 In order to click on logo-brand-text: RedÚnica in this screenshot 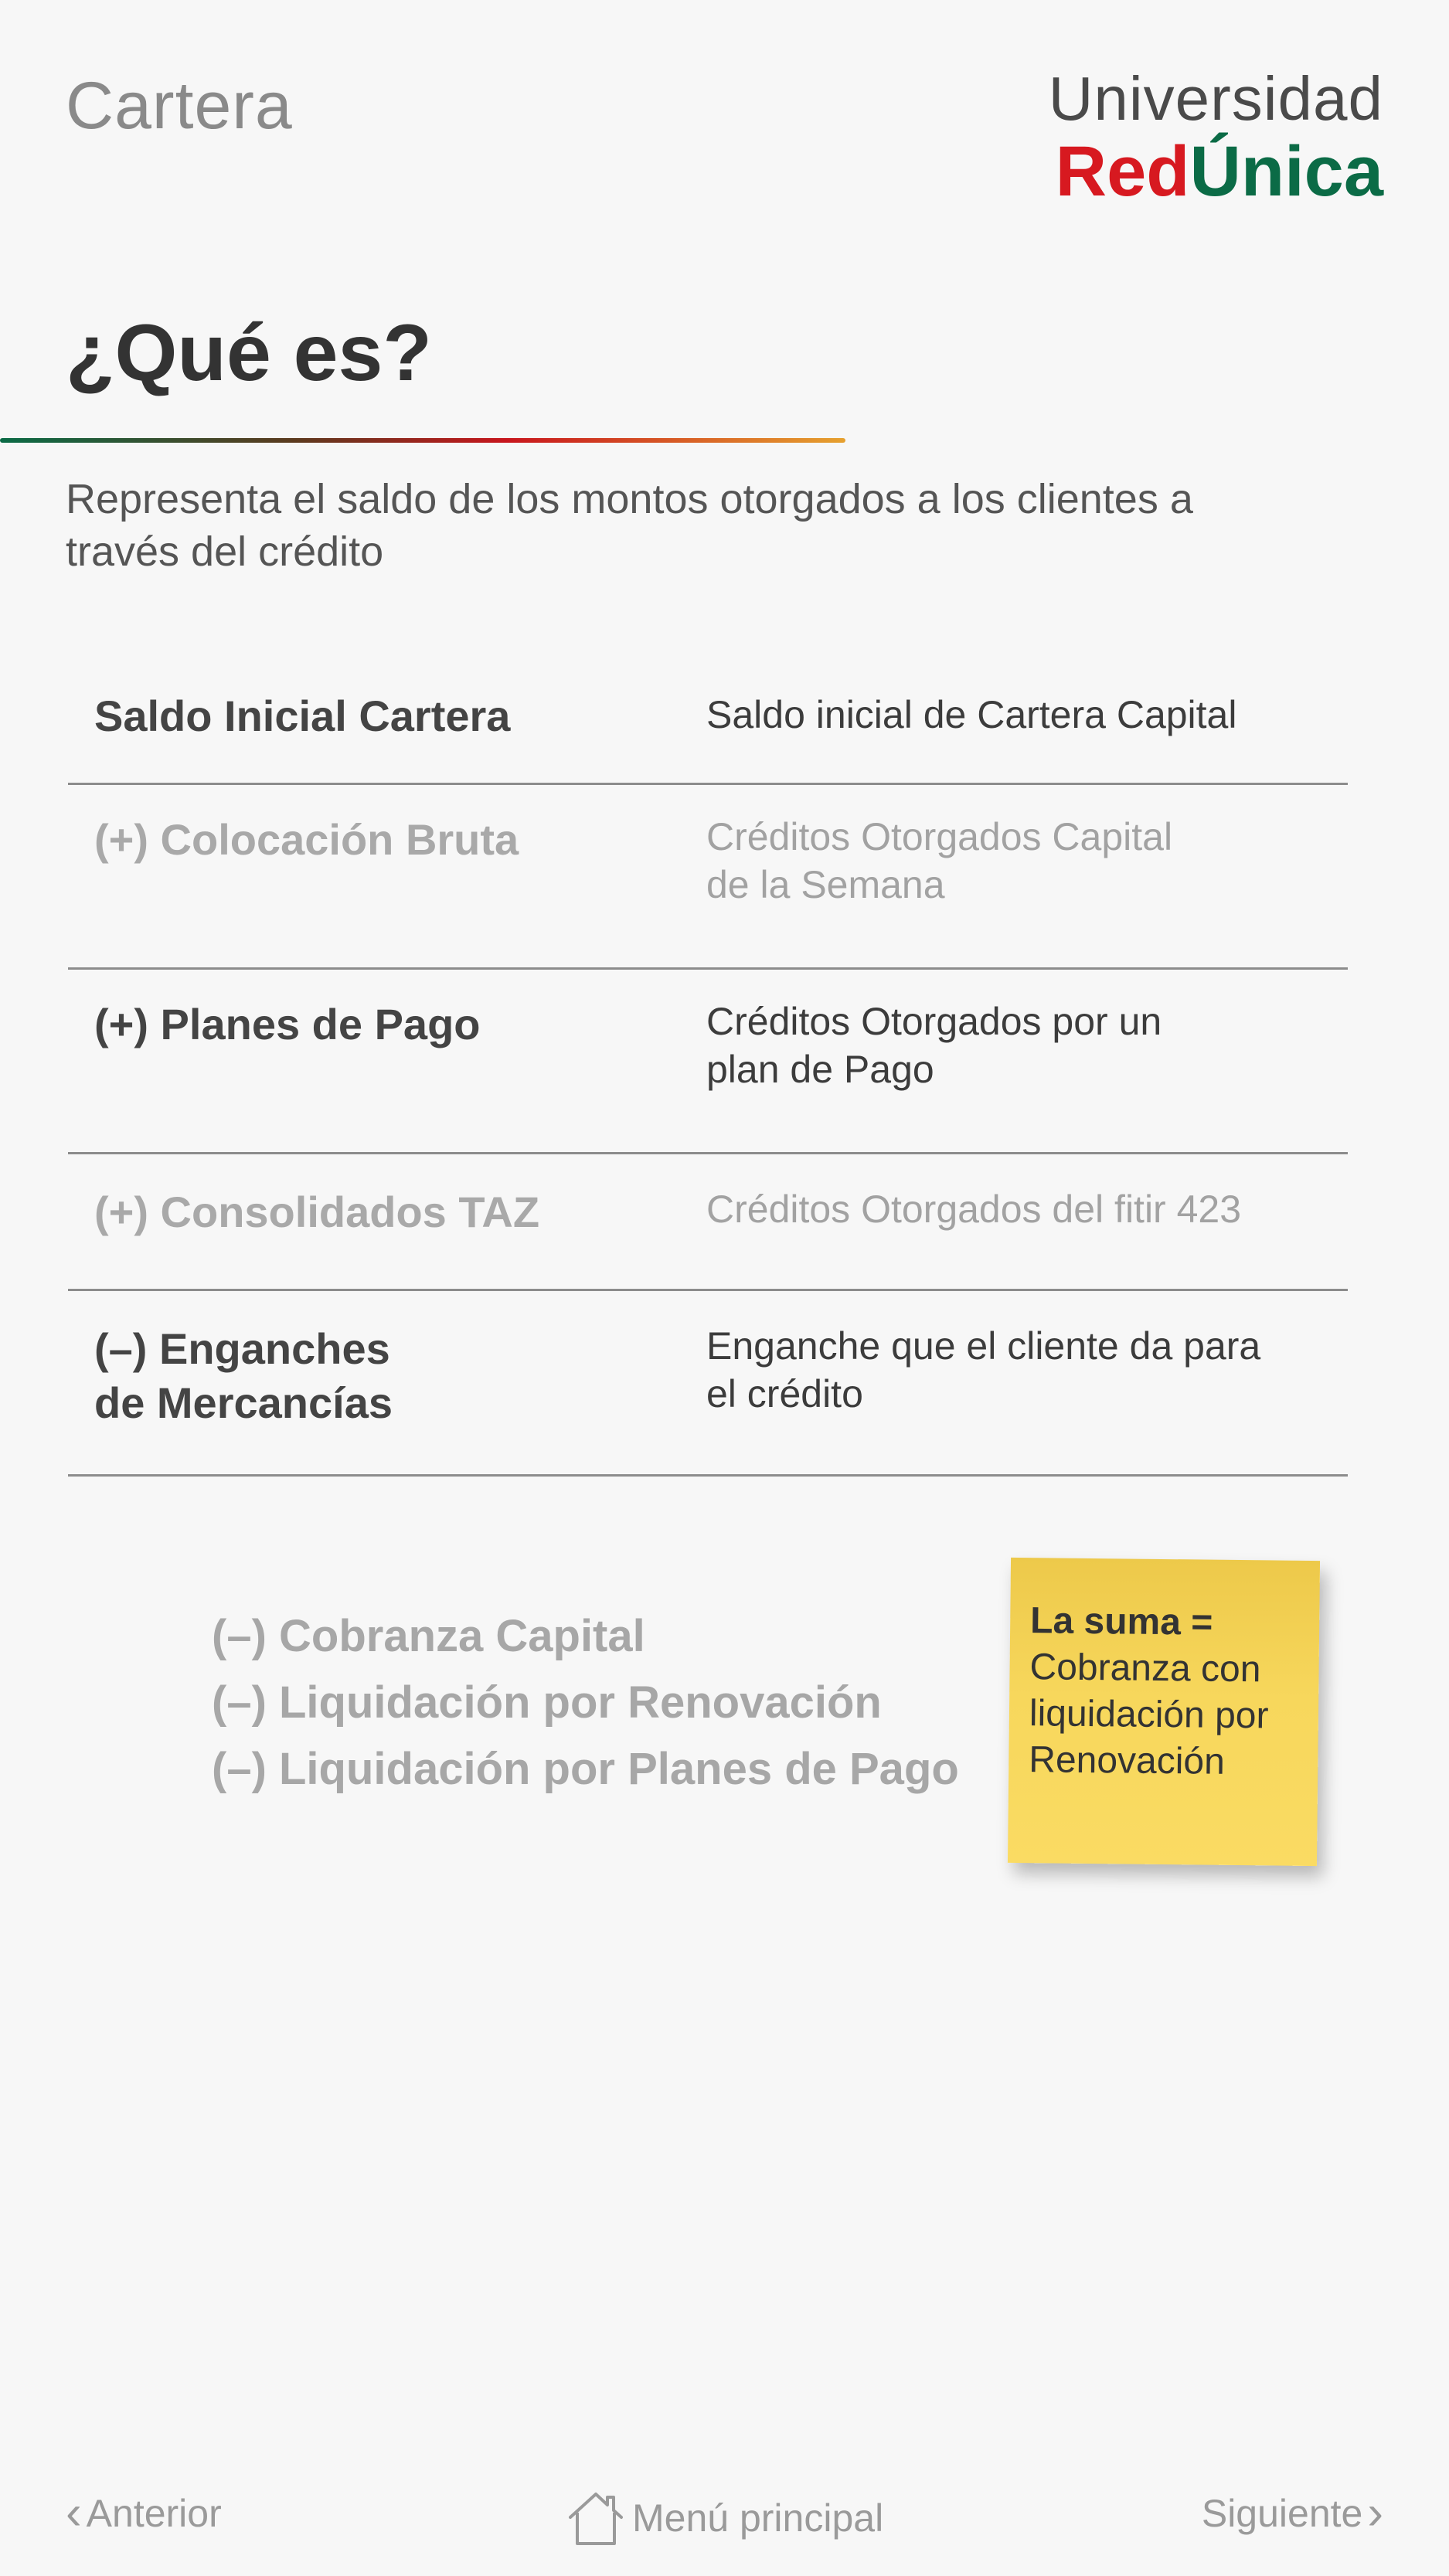, I will do `click(1205, 171)`.